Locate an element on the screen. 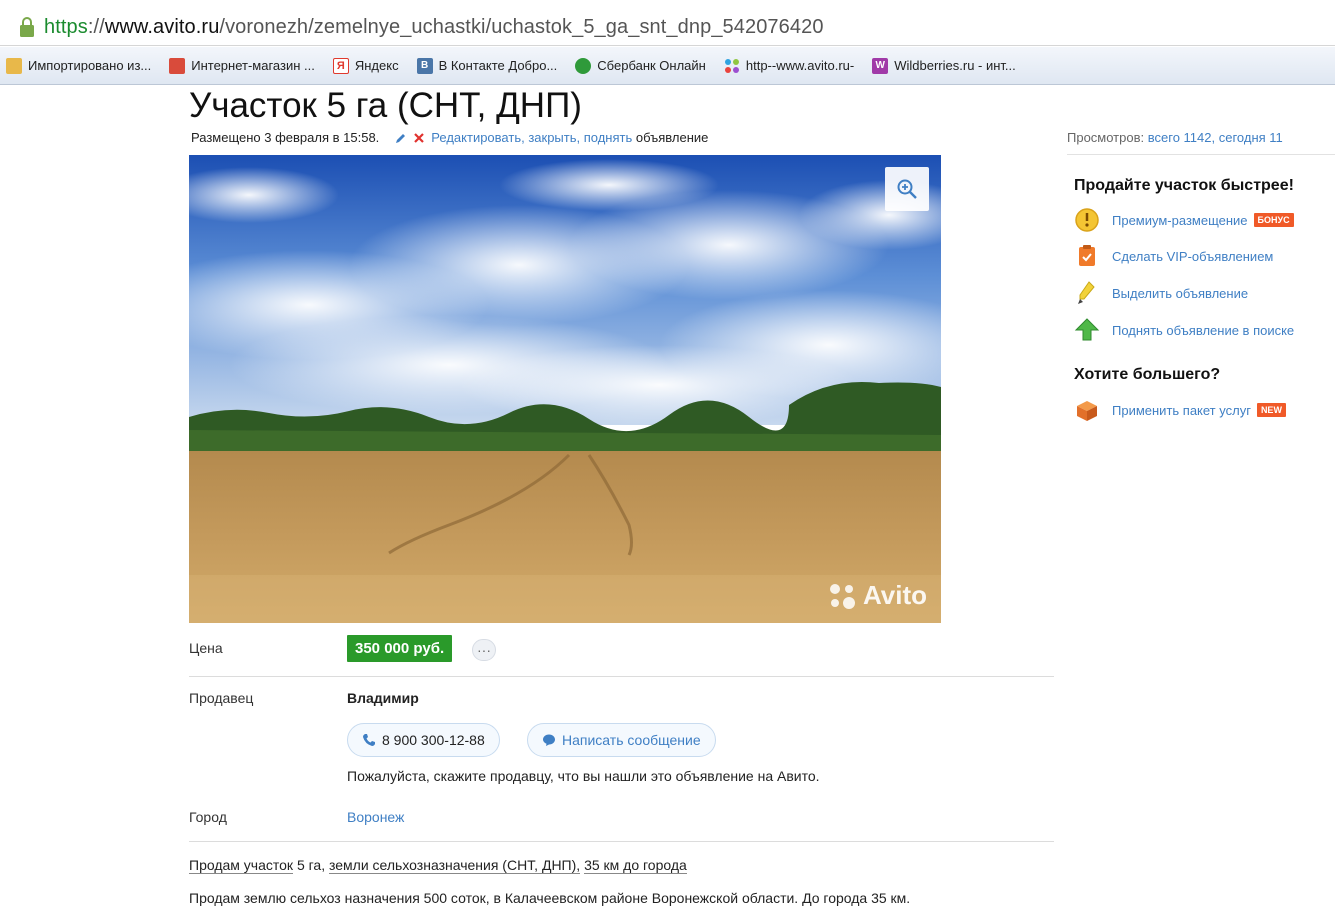 This screenshot has width=1335, height=910. avito-watermark: Avito is located at coordinates (877, 595).